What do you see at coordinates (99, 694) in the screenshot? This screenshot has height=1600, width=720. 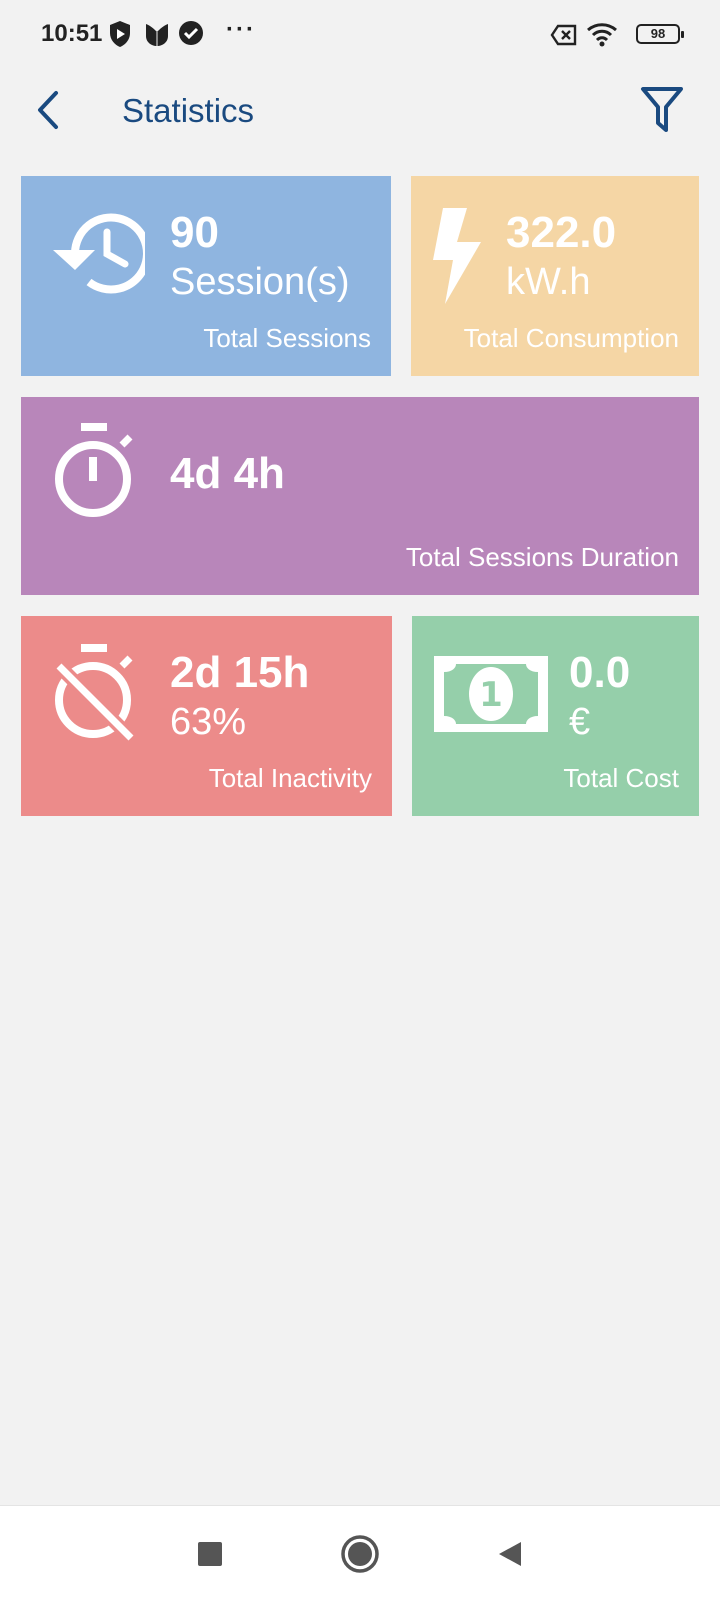 I see `stopwatch-off-icon` at bounding box center [99, 694].